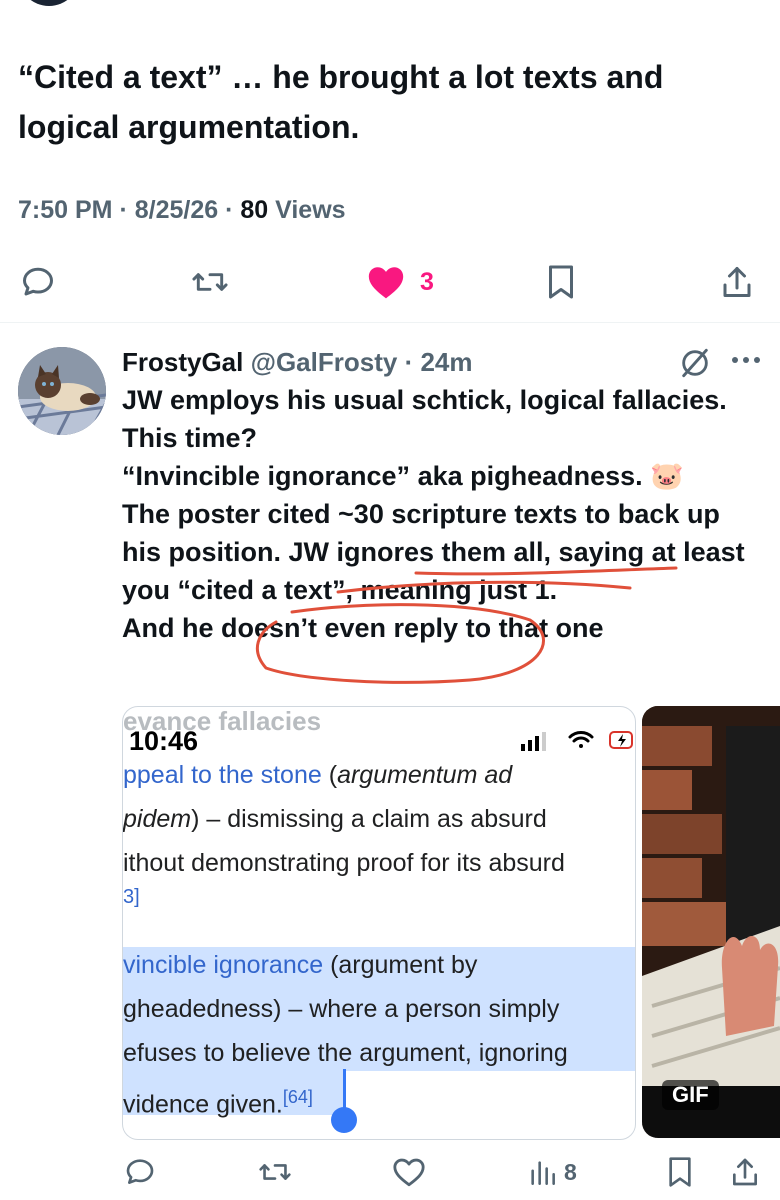  I want to click on screenshot-line: vidence given.[64], so click(379, 1100).